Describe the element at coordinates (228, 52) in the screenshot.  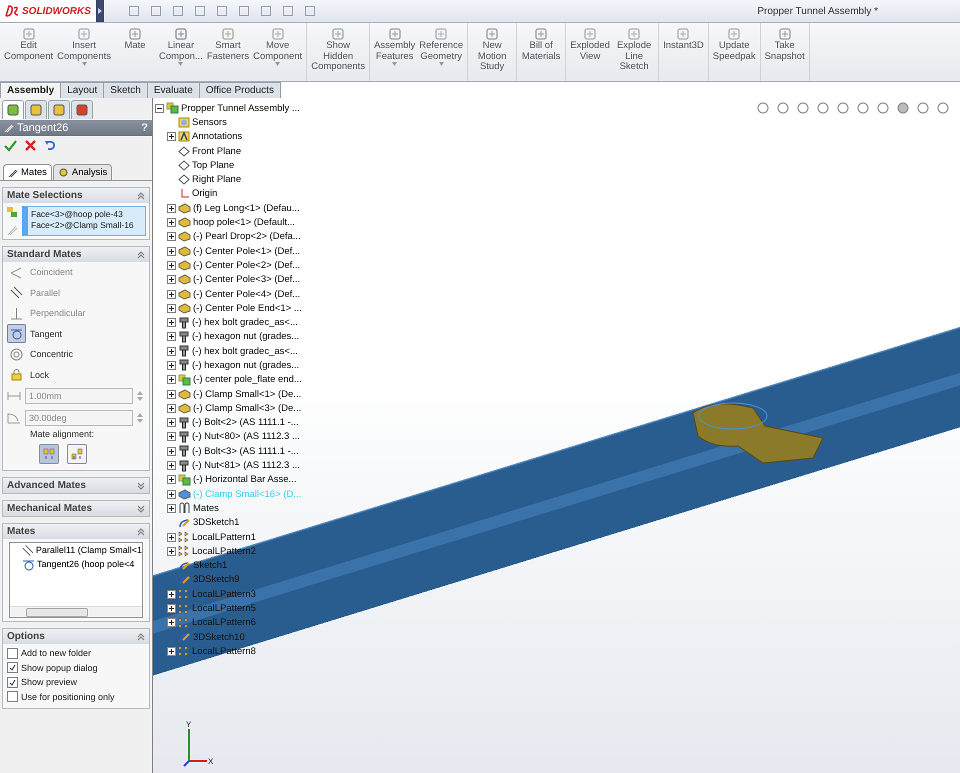
I see `ribbon-button: Smart Fasteners` at that location.